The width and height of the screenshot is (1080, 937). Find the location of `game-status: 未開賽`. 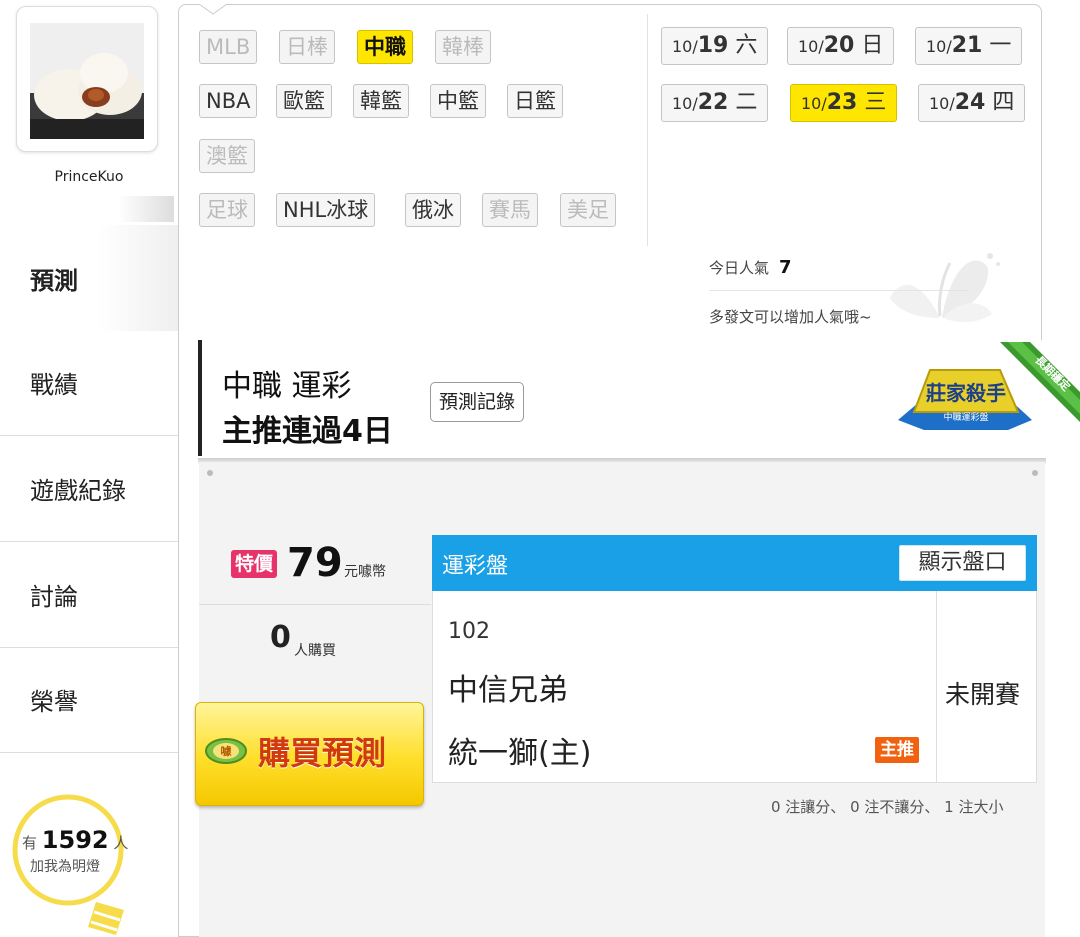

game-status: 未開賽 is located at coordinates (983, 694).